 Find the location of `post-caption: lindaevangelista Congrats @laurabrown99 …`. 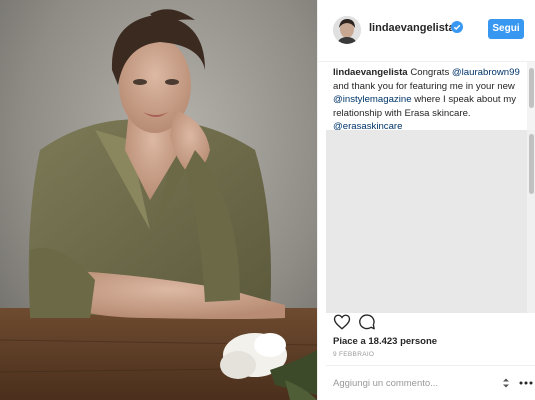

post-caption: lindaevangelista Congrats @laurabrown99 … is located at coordinates (432, 100).